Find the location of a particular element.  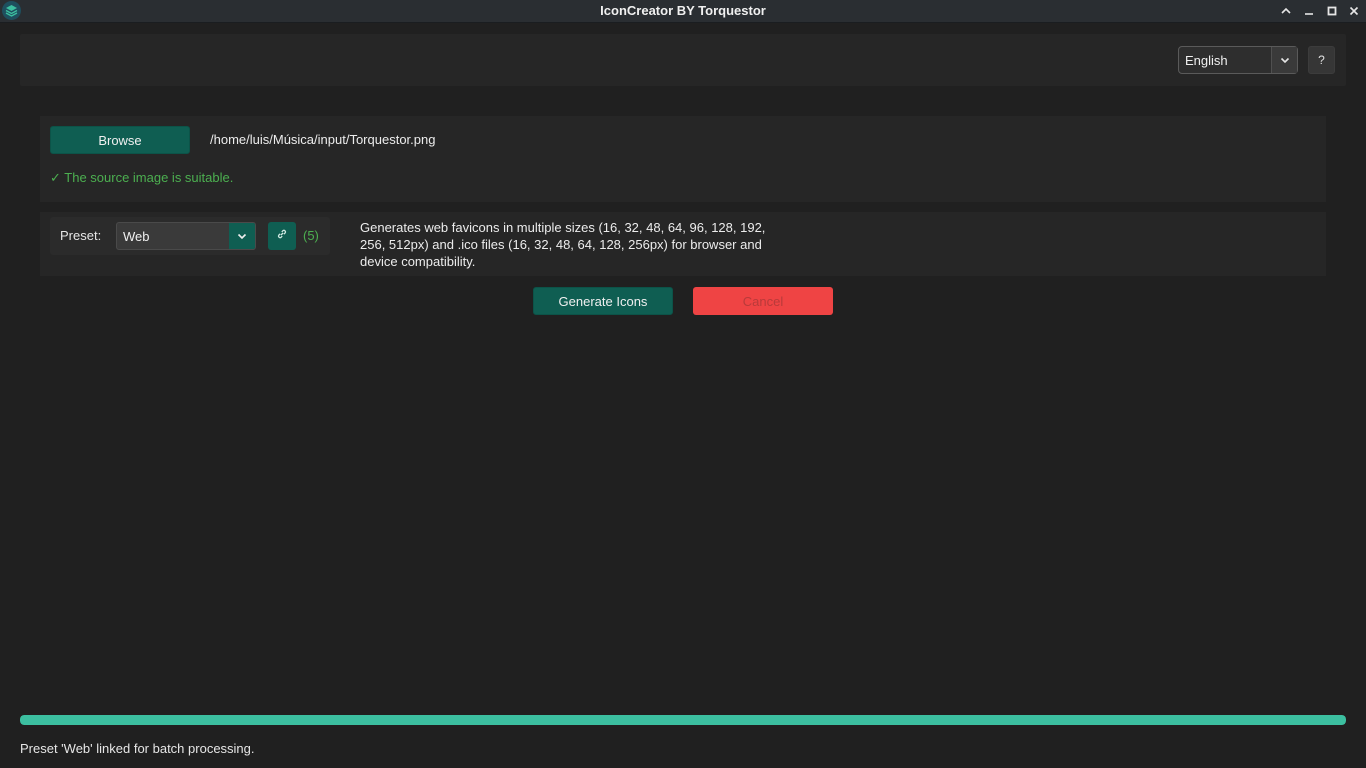

maximize-icon is located at coordinates (1332, 11).